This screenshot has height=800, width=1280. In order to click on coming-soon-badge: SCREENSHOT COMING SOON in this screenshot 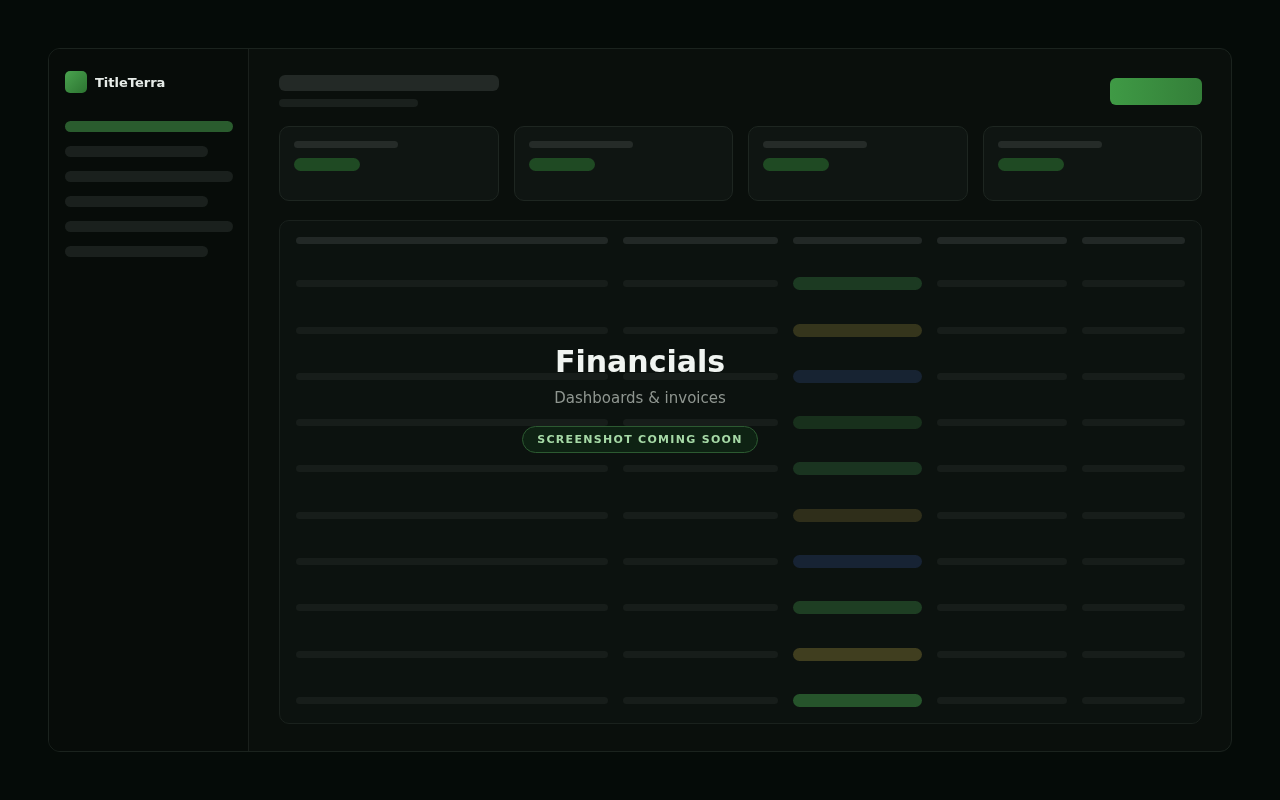, I will do `click(640, 439)`.